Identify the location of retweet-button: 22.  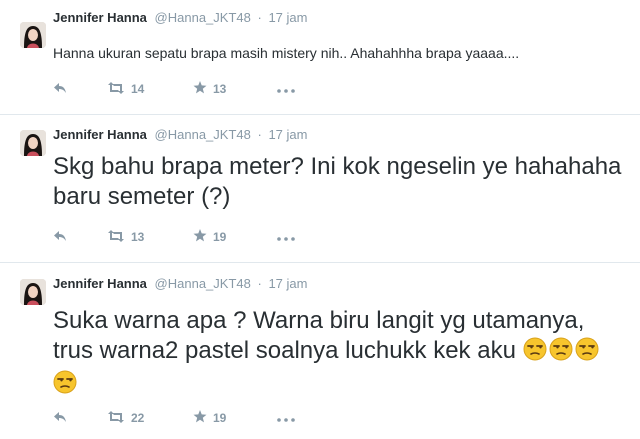
(125, 418).